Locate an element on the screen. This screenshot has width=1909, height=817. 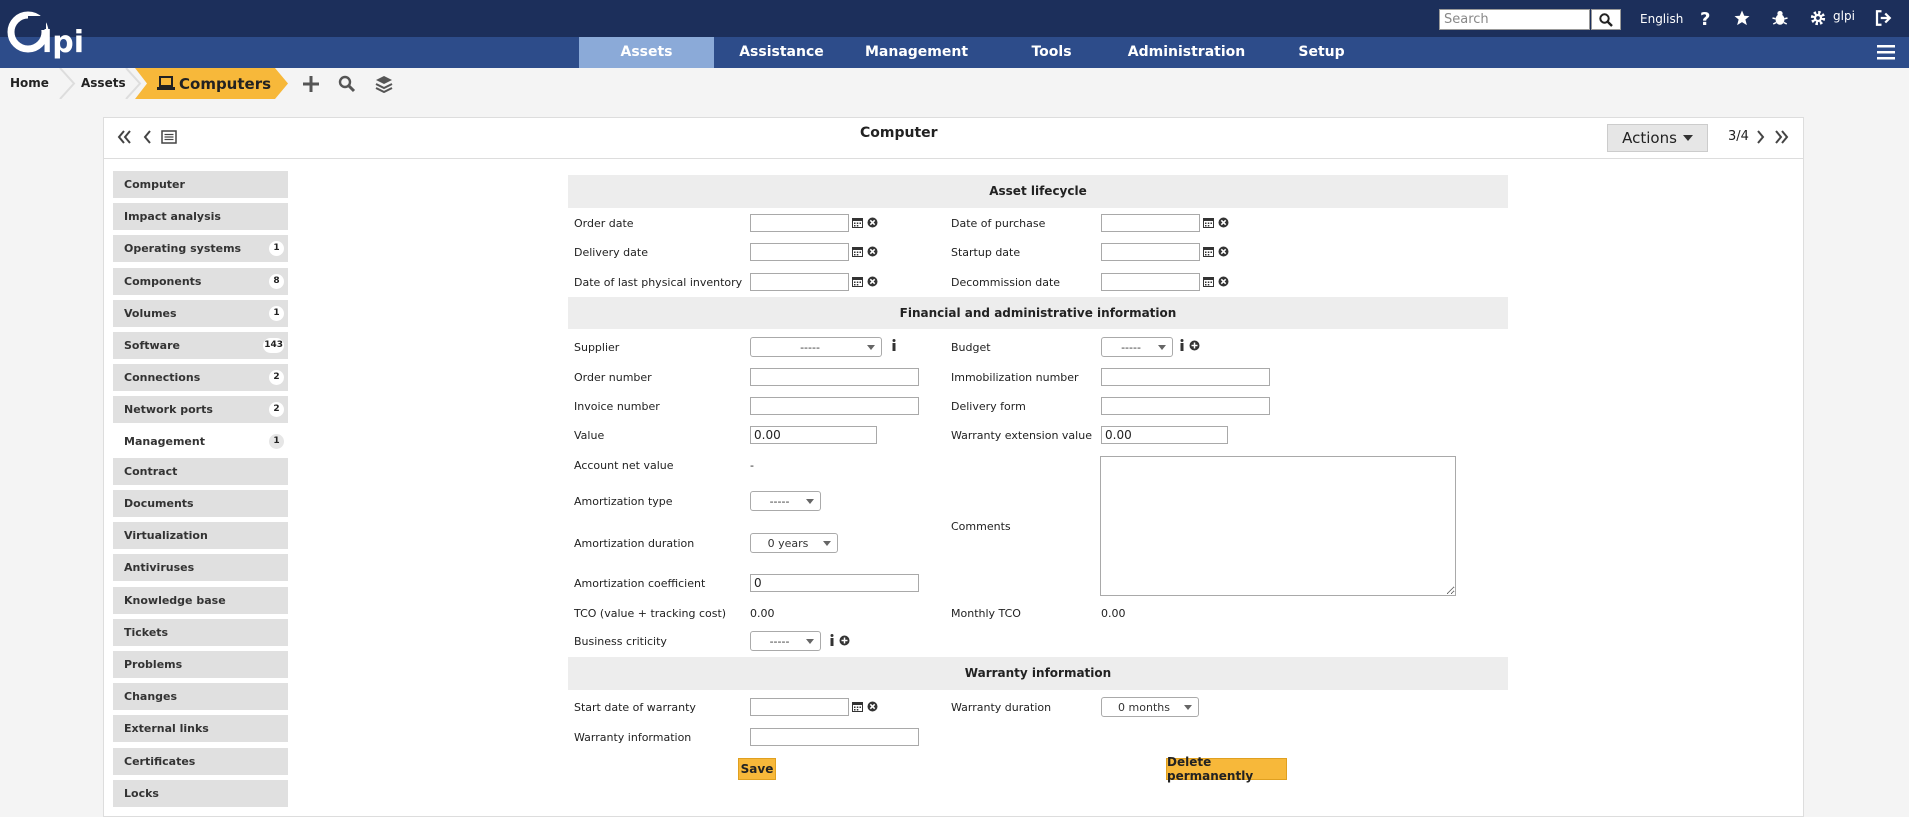
bug-icon is located at coordinates (1780, 18).